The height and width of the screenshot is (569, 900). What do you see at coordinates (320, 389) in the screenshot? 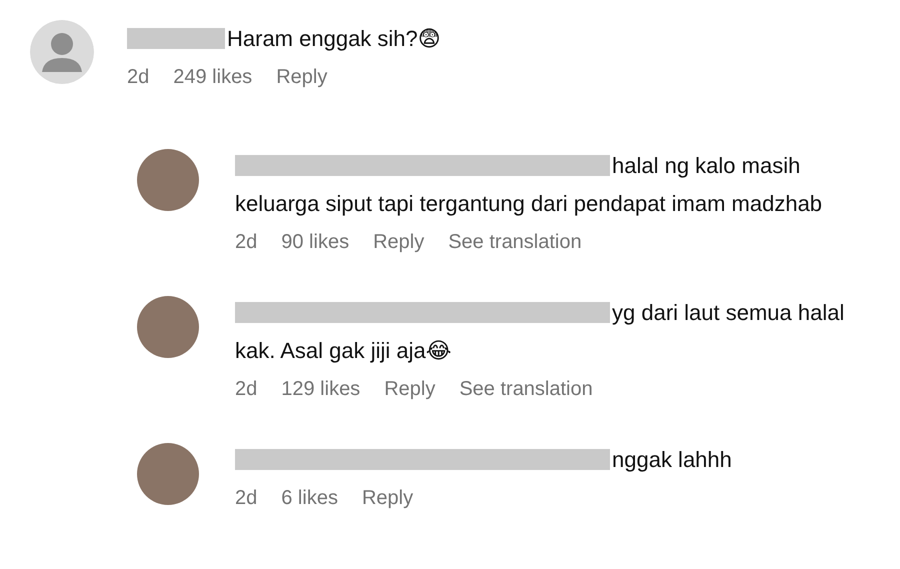
I see `likes-link: 129 likes` at bounding box center [320, 389].